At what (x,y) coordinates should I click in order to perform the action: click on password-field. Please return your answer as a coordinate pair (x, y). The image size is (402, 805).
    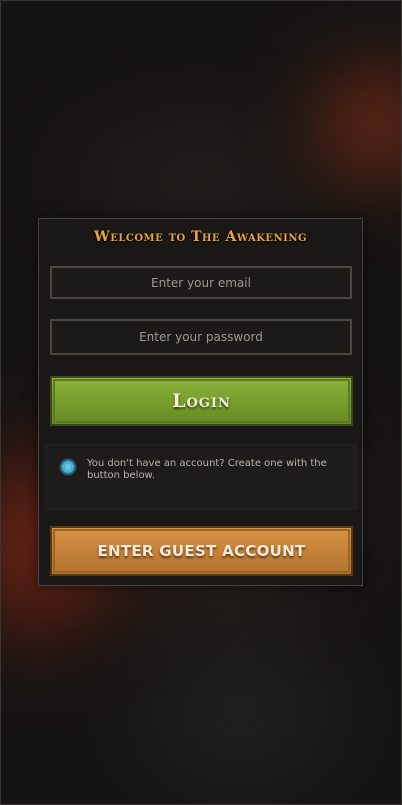
    Looking at the image, I should click on (201, 337).